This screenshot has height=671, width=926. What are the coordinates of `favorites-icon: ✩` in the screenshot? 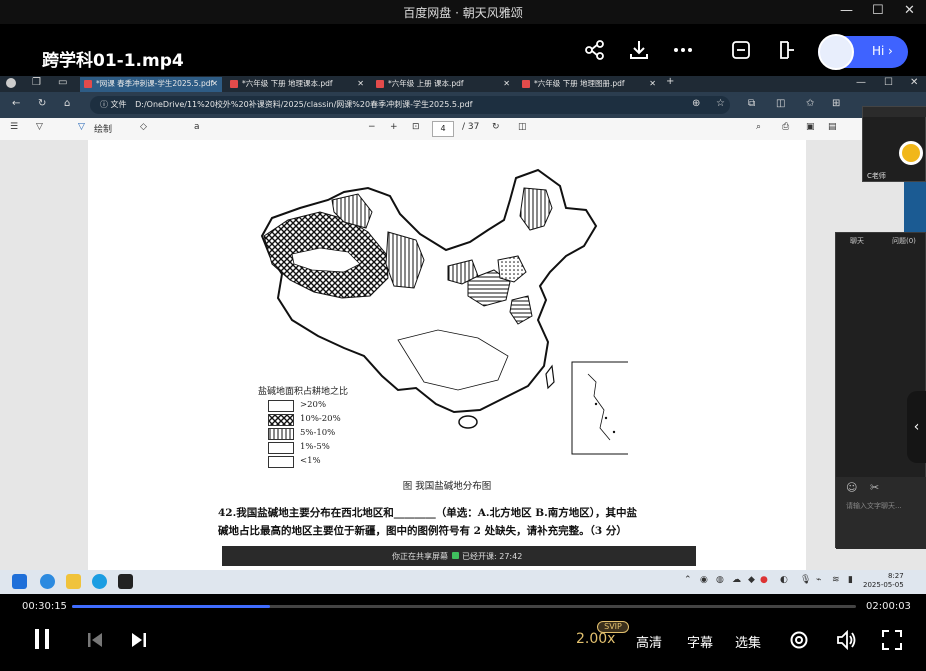 It's located at (810, 103).